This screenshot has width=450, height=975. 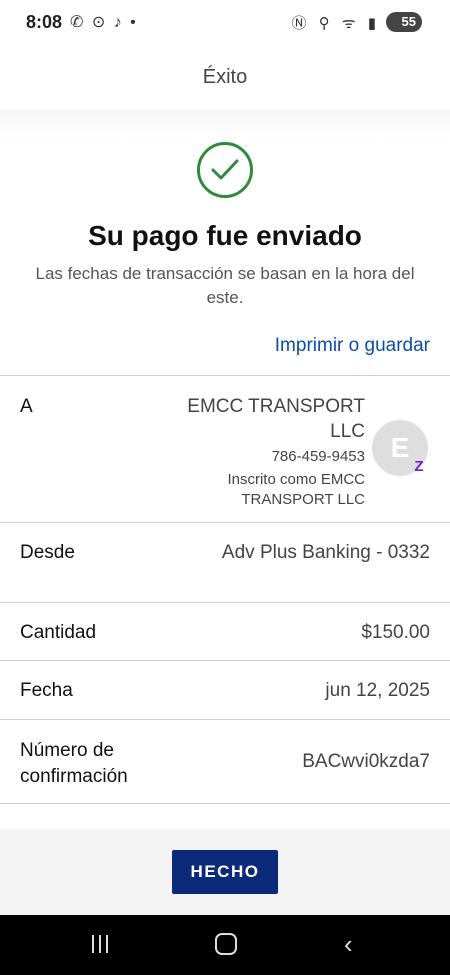 I want to click on success-headline: Su pago fue enviado, so click(x=225, y=235).